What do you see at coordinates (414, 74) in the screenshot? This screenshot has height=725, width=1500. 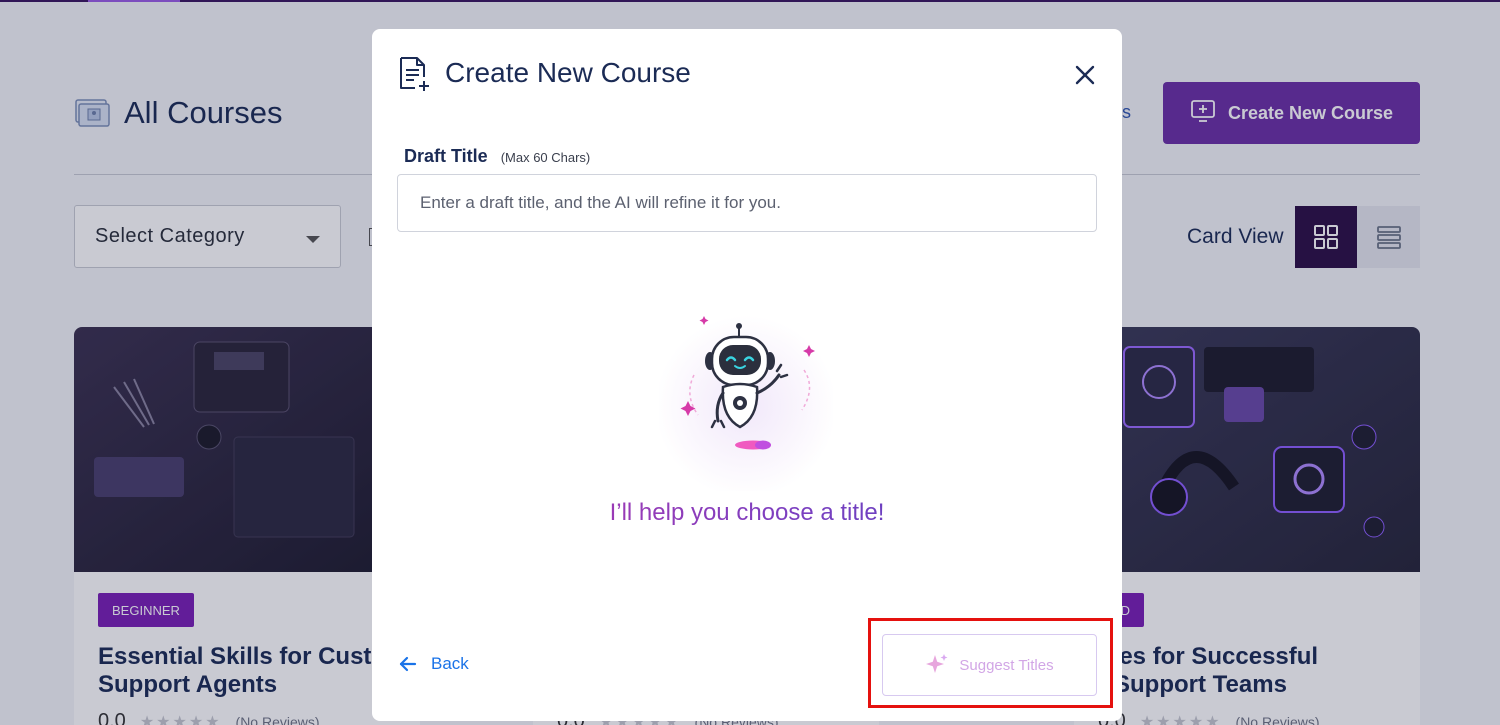 I see `document-add-icon` at bounding box center [414, 74].